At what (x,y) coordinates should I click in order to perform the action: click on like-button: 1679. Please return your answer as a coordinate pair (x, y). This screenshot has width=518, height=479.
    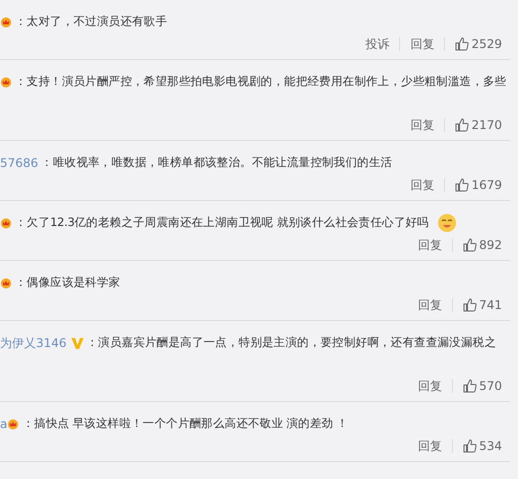
    Looking at the image, I should click on (478, 185).